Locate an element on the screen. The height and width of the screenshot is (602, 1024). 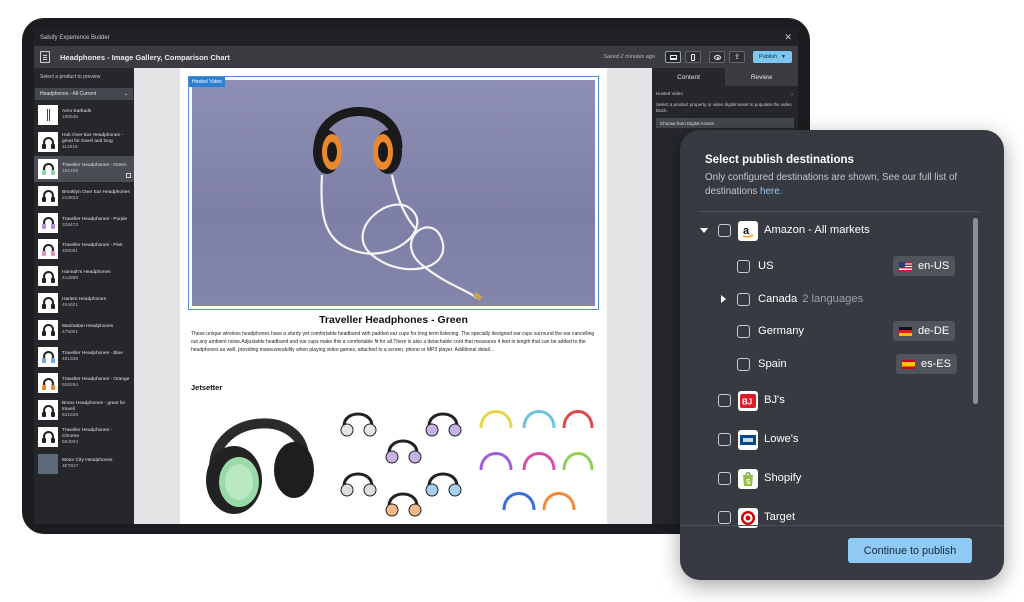
product-list-item: Hannah's Headphones 412898 is located at coordinates (84, 276).